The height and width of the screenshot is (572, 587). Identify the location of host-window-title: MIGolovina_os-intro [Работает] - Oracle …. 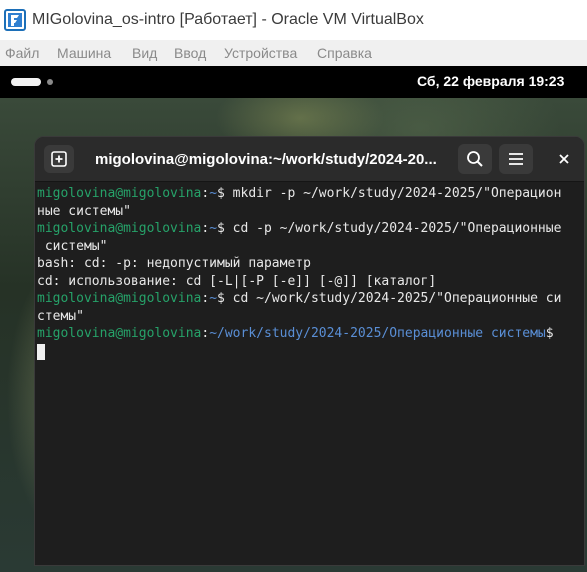
(228, 19).